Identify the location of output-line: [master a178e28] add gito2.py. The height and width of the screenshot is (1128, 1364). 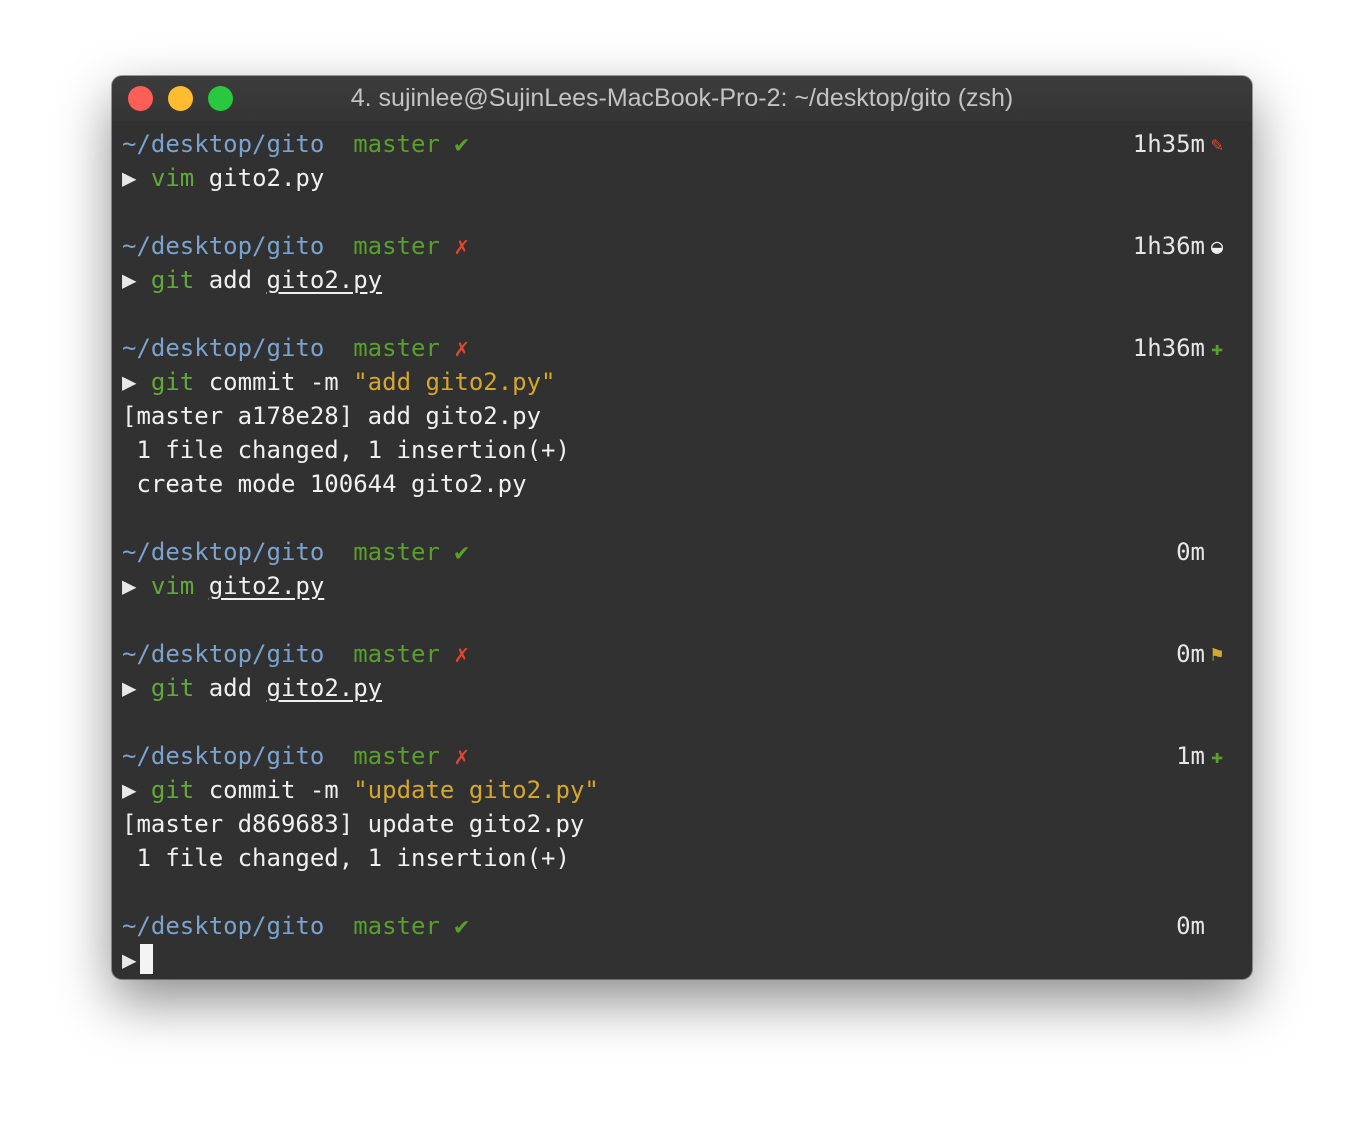
(332, 416).